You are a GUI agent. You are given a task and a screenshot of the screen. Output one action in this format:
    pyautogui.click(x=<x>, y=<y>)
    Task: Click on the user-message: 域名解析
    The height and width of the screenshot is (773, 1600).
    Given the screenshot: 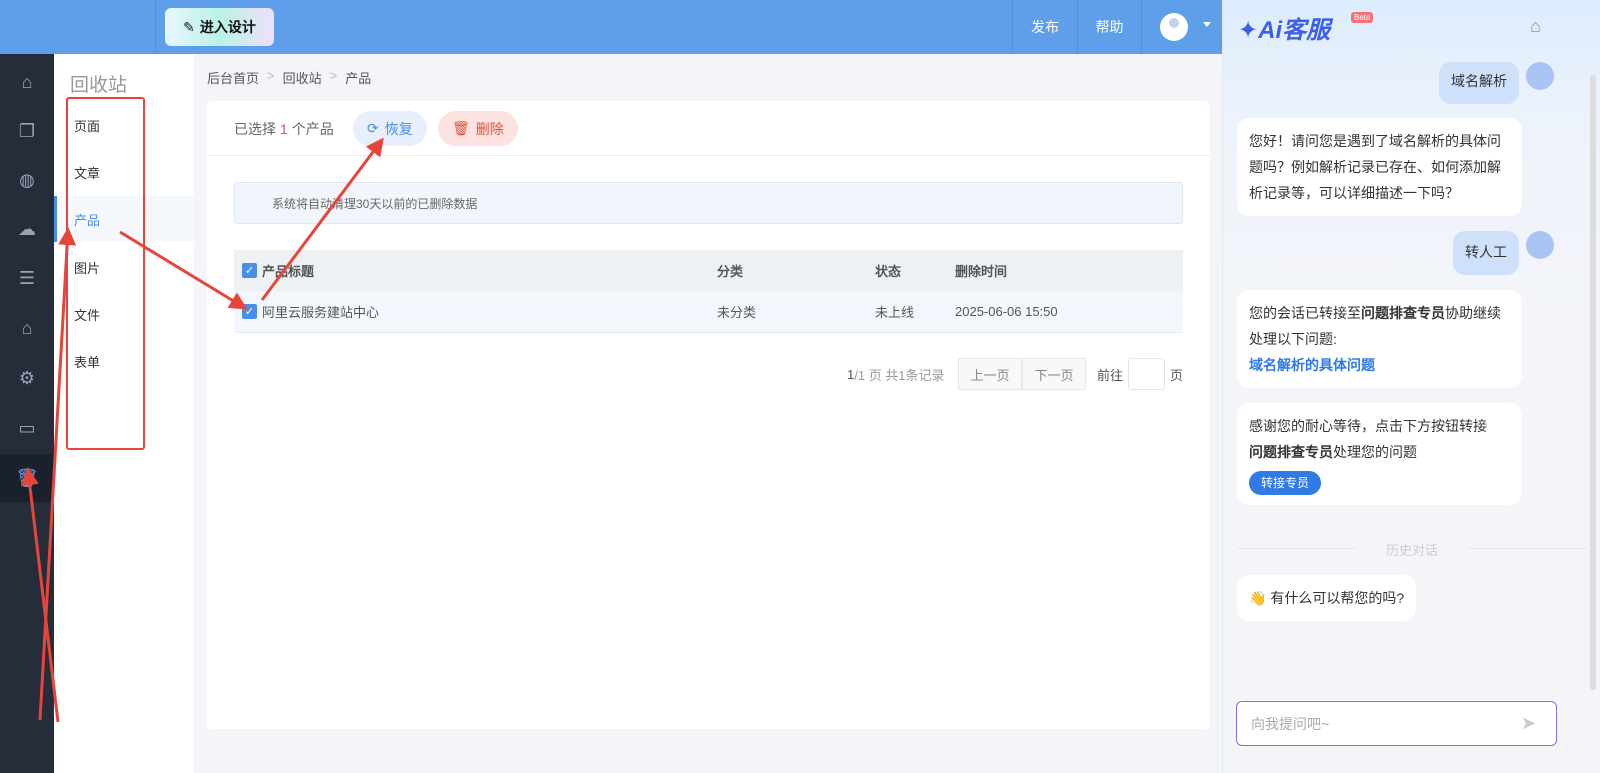 What is the action you would take?
    pyautogui.click(x=1479, y=83)
    